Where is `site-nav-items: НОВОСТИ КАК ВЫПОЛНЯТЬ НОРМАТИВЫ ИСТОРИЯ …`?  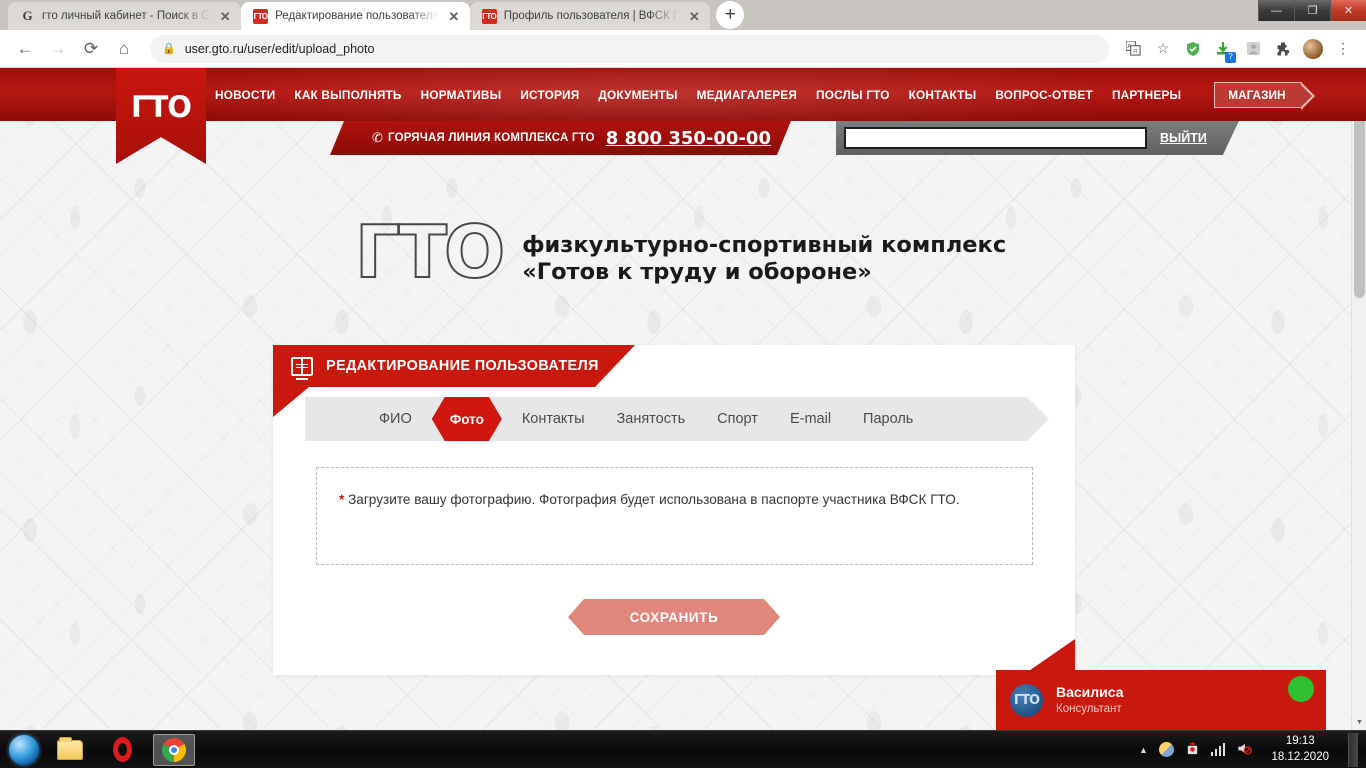 site-nav-items: НОВОСТИ КАК ВЫПОЛНЯТЬ НОРМАТИВЫ ИСТОРИЯ … is located at coordinates (765, 95).